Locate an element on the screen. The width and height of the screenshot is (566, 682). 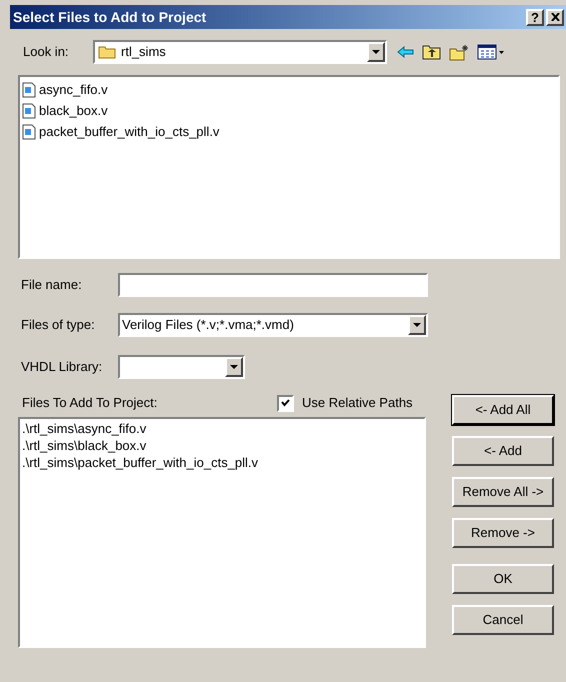
file-name-field is located at coordinates (273, 285).